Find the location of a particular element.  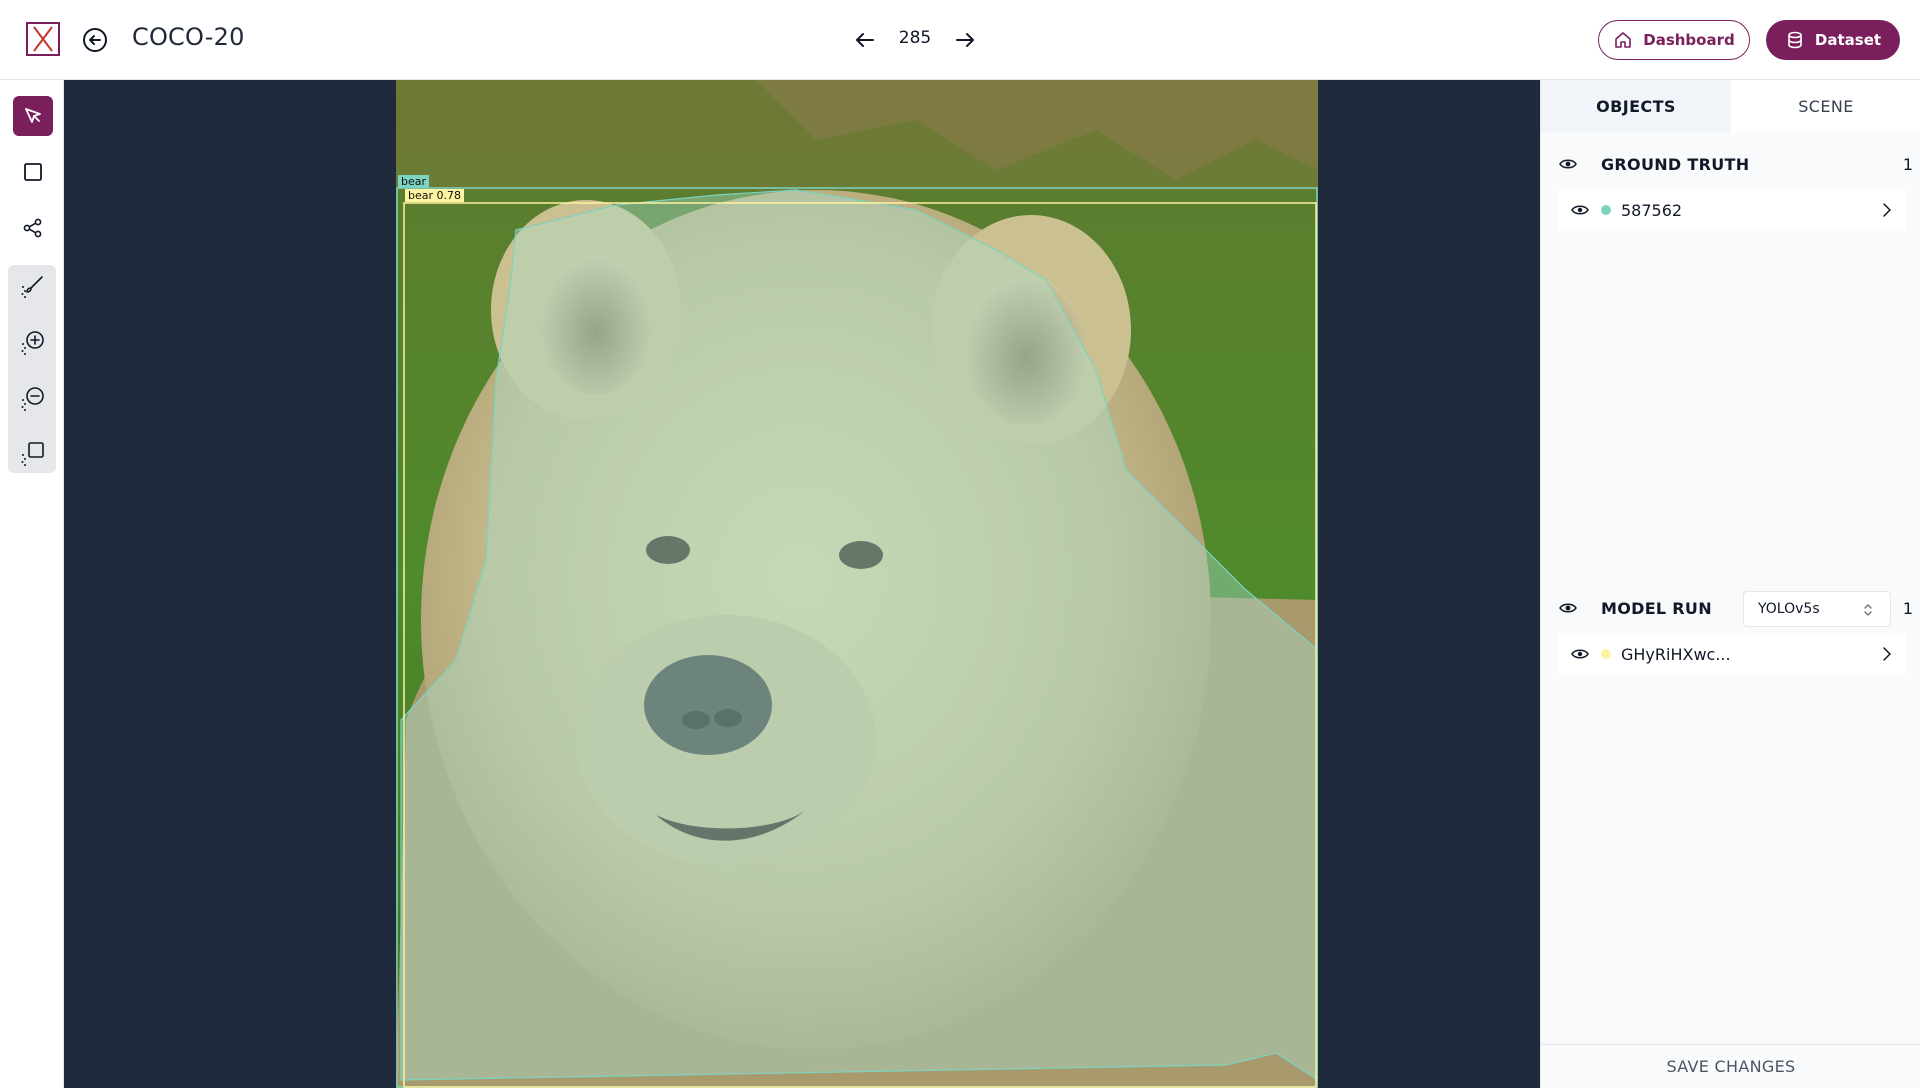

remove-region-tool-button is located at coordinates (33, 398).